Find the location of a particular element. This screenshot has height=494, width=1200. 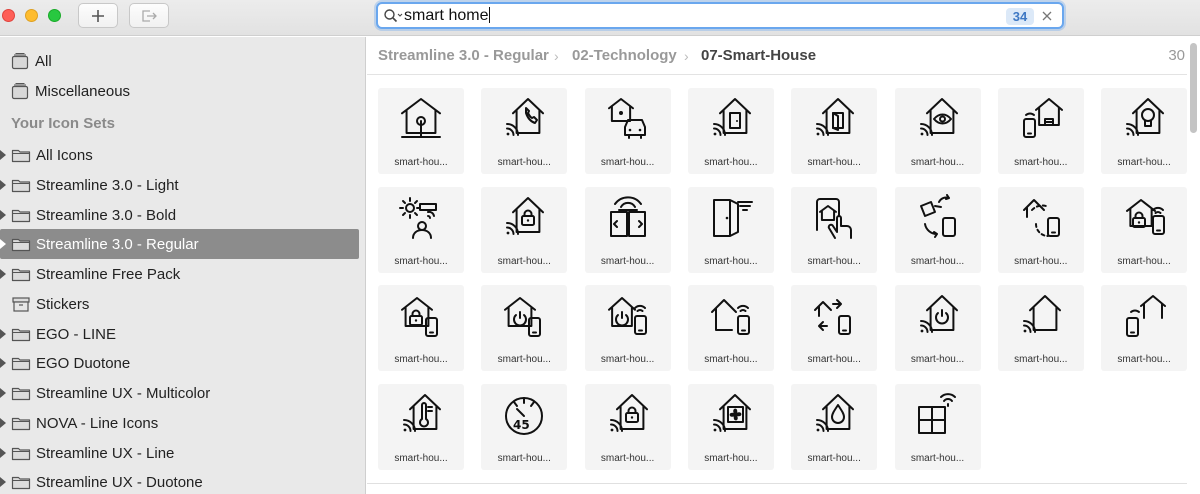

smart-house-touch-icon is located at coordinates (834, 218).